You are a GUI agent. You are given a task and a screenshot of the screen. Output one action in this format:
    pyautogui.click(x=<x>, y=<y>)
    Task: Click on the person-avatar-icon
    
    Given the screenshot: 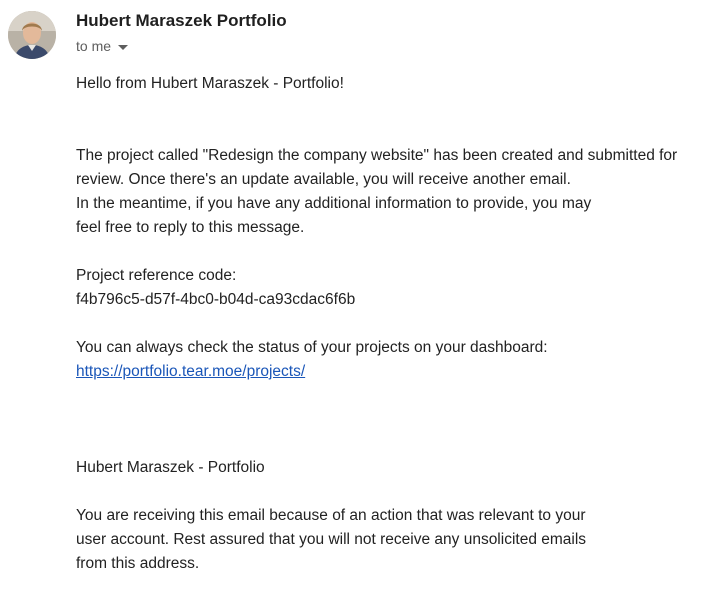 What is the action you would take?
    pyautogui.click(x=32, y=35)
    